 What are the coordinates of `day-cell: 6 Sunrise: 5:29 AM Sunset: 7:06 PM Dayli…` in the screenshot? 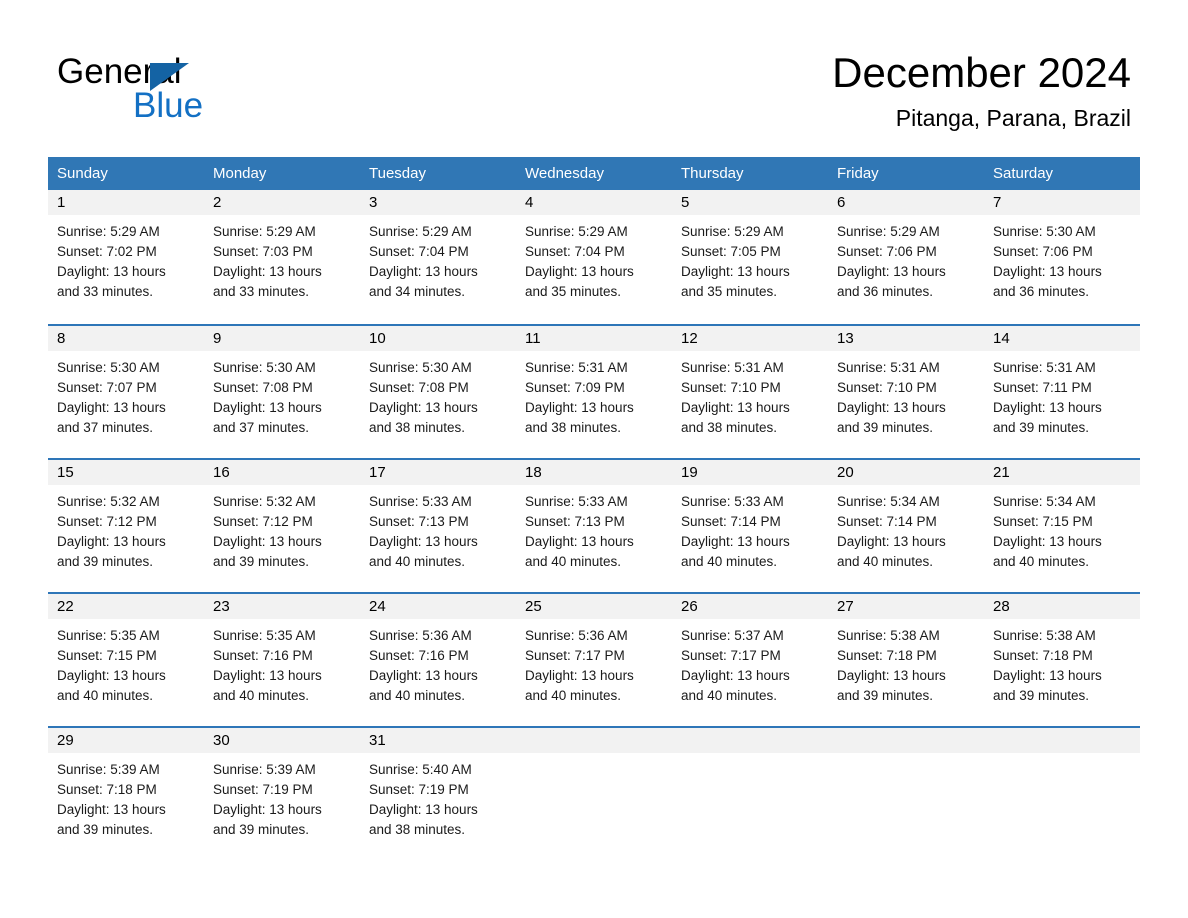 It's located at (906, 257).